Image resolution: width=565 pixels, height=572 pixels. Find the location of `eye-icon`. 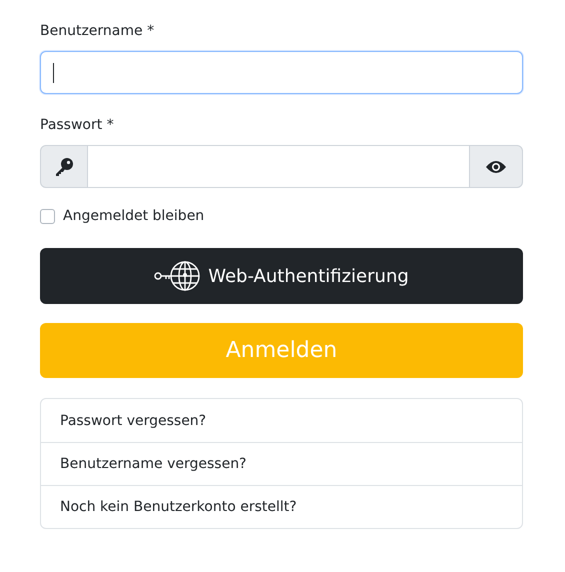

eye-icon is located at coordinates (496, 167).